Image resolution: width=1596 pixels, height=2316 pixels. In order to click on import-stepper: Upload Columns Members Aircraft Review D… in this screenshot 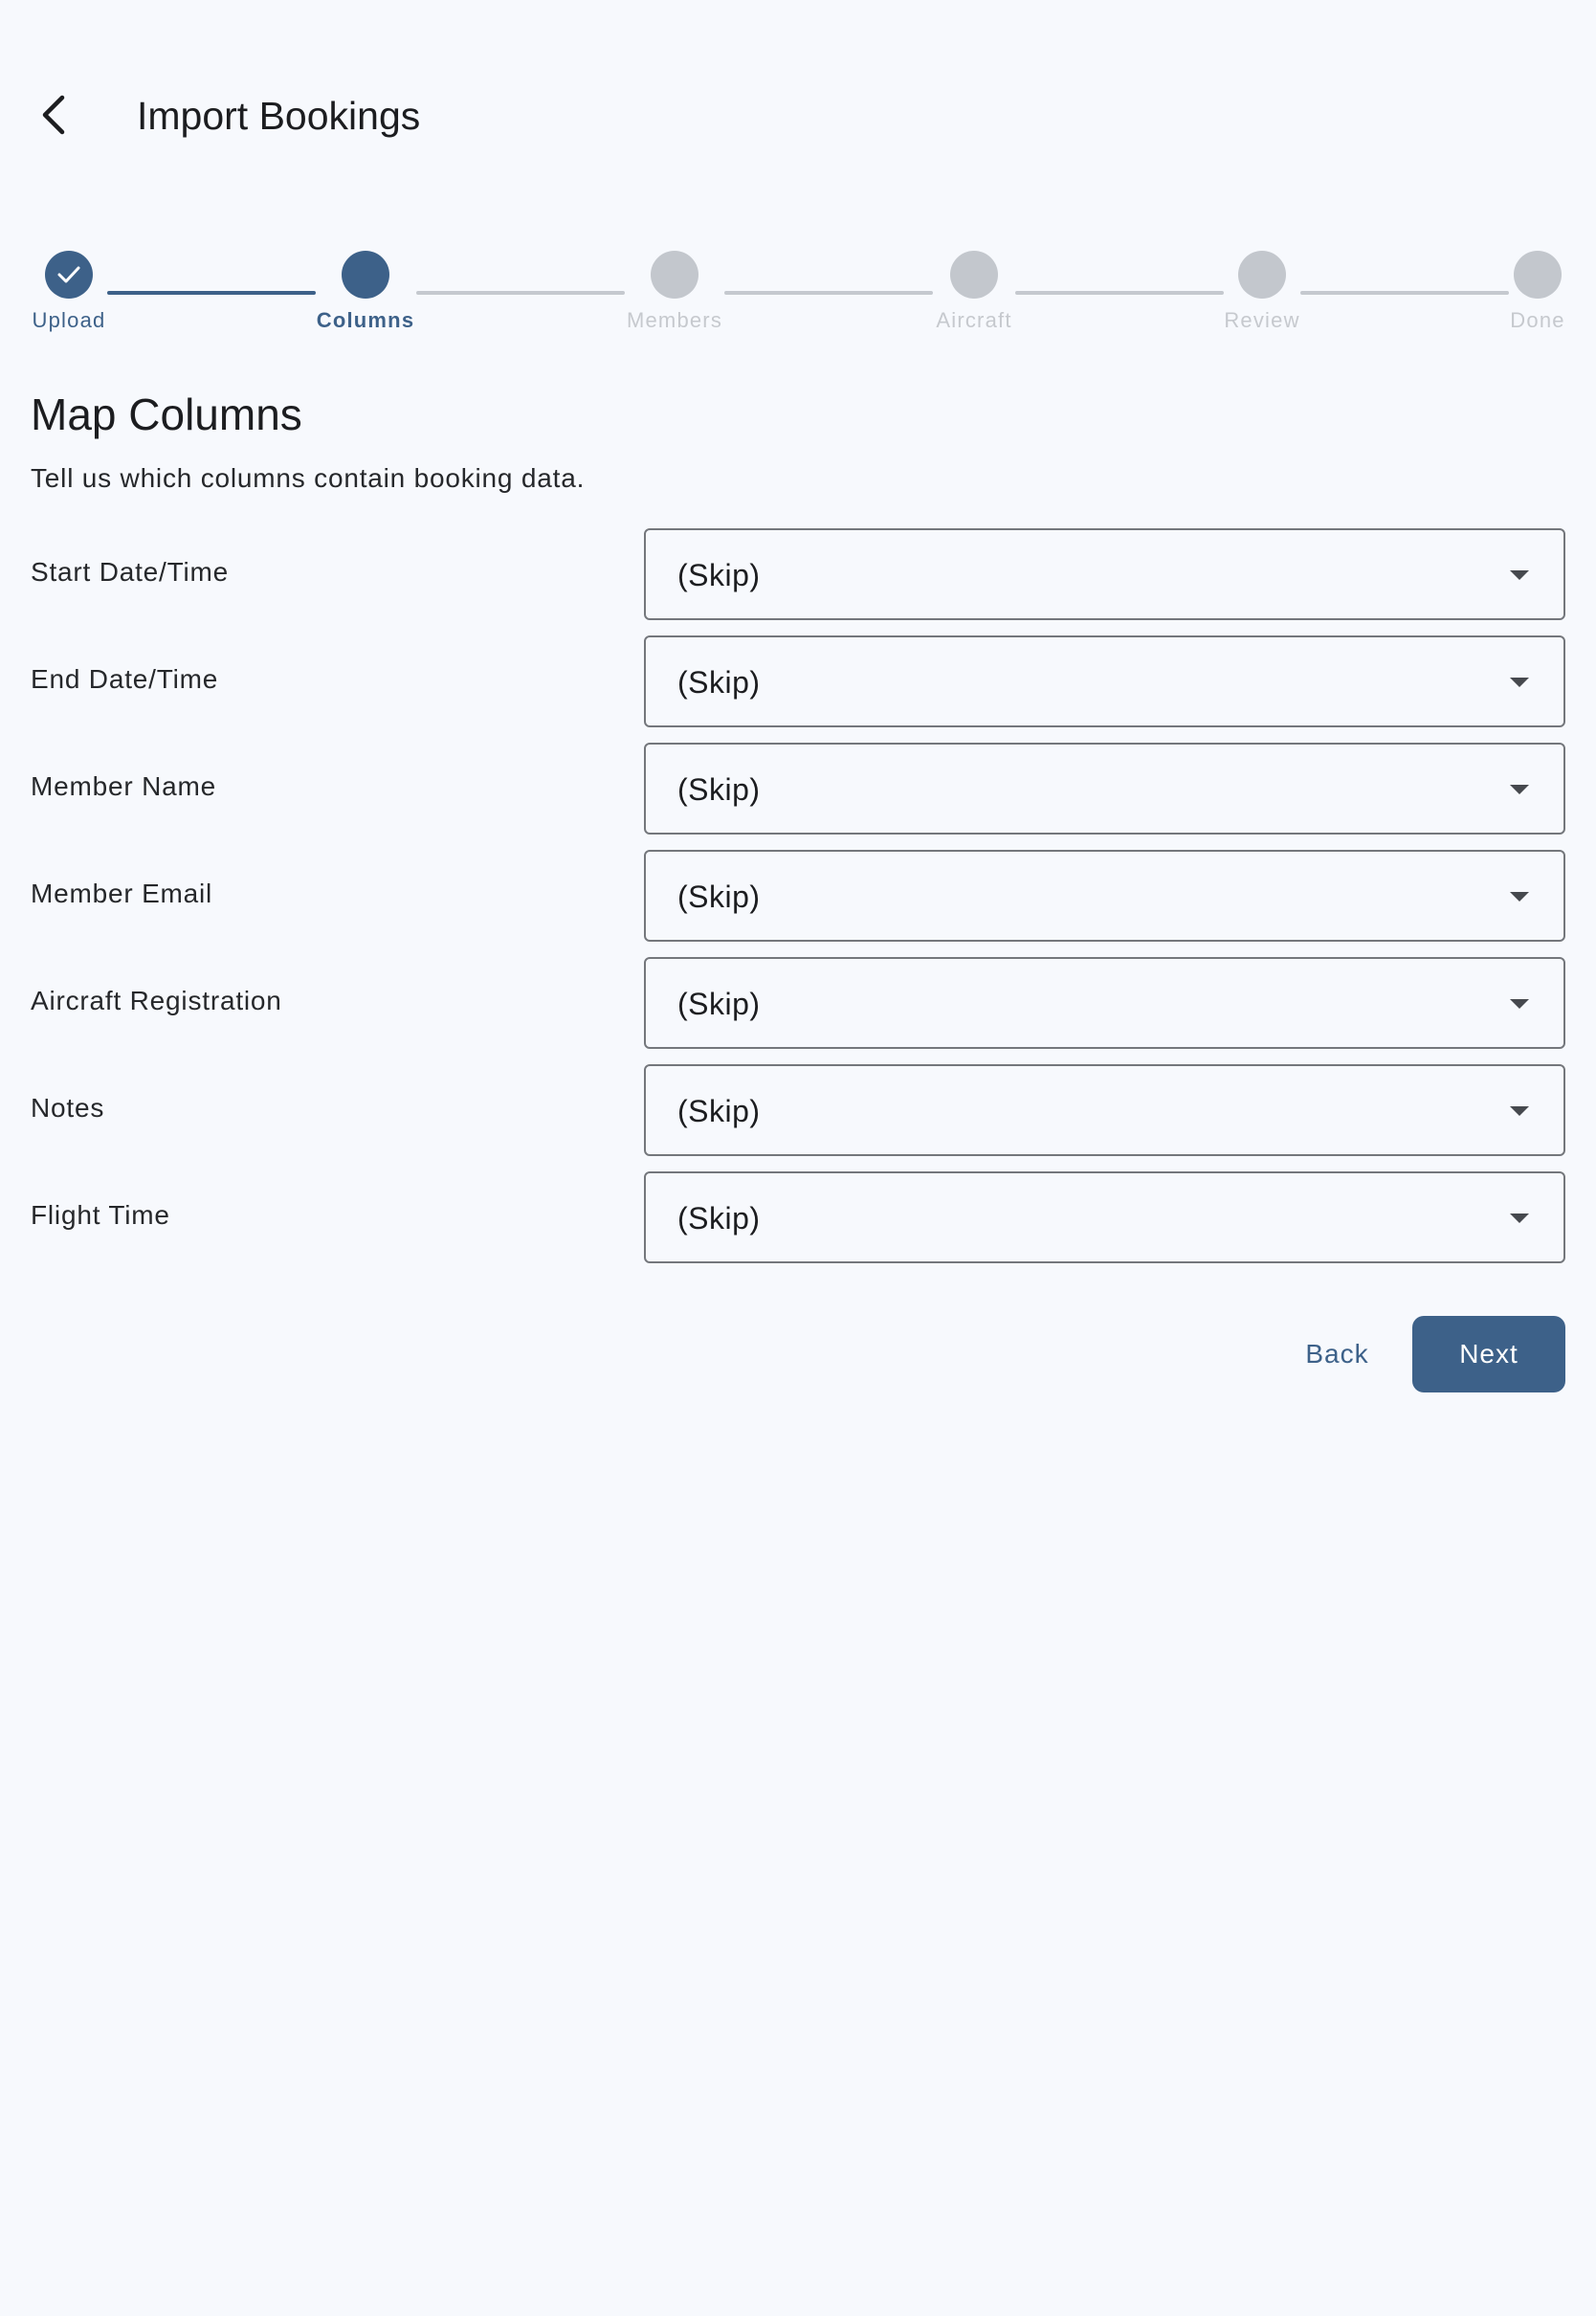, I will do `click(798, 294)`.